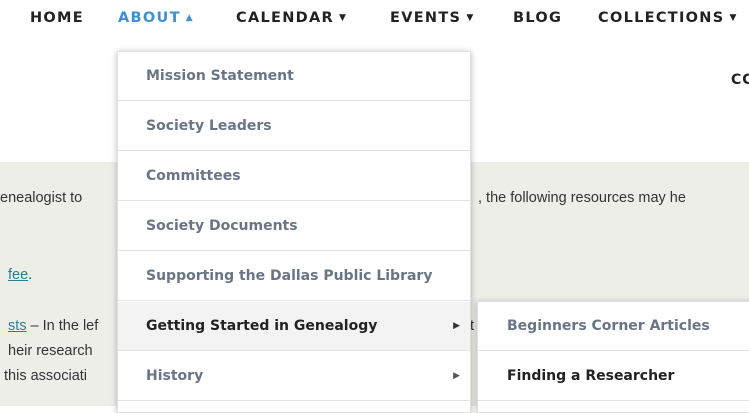 This screenshot has width=749, height=413. Describe the element at coordinates (149, 18) in the screenshot. I see `nav-about-label: ABOUT` at that location.